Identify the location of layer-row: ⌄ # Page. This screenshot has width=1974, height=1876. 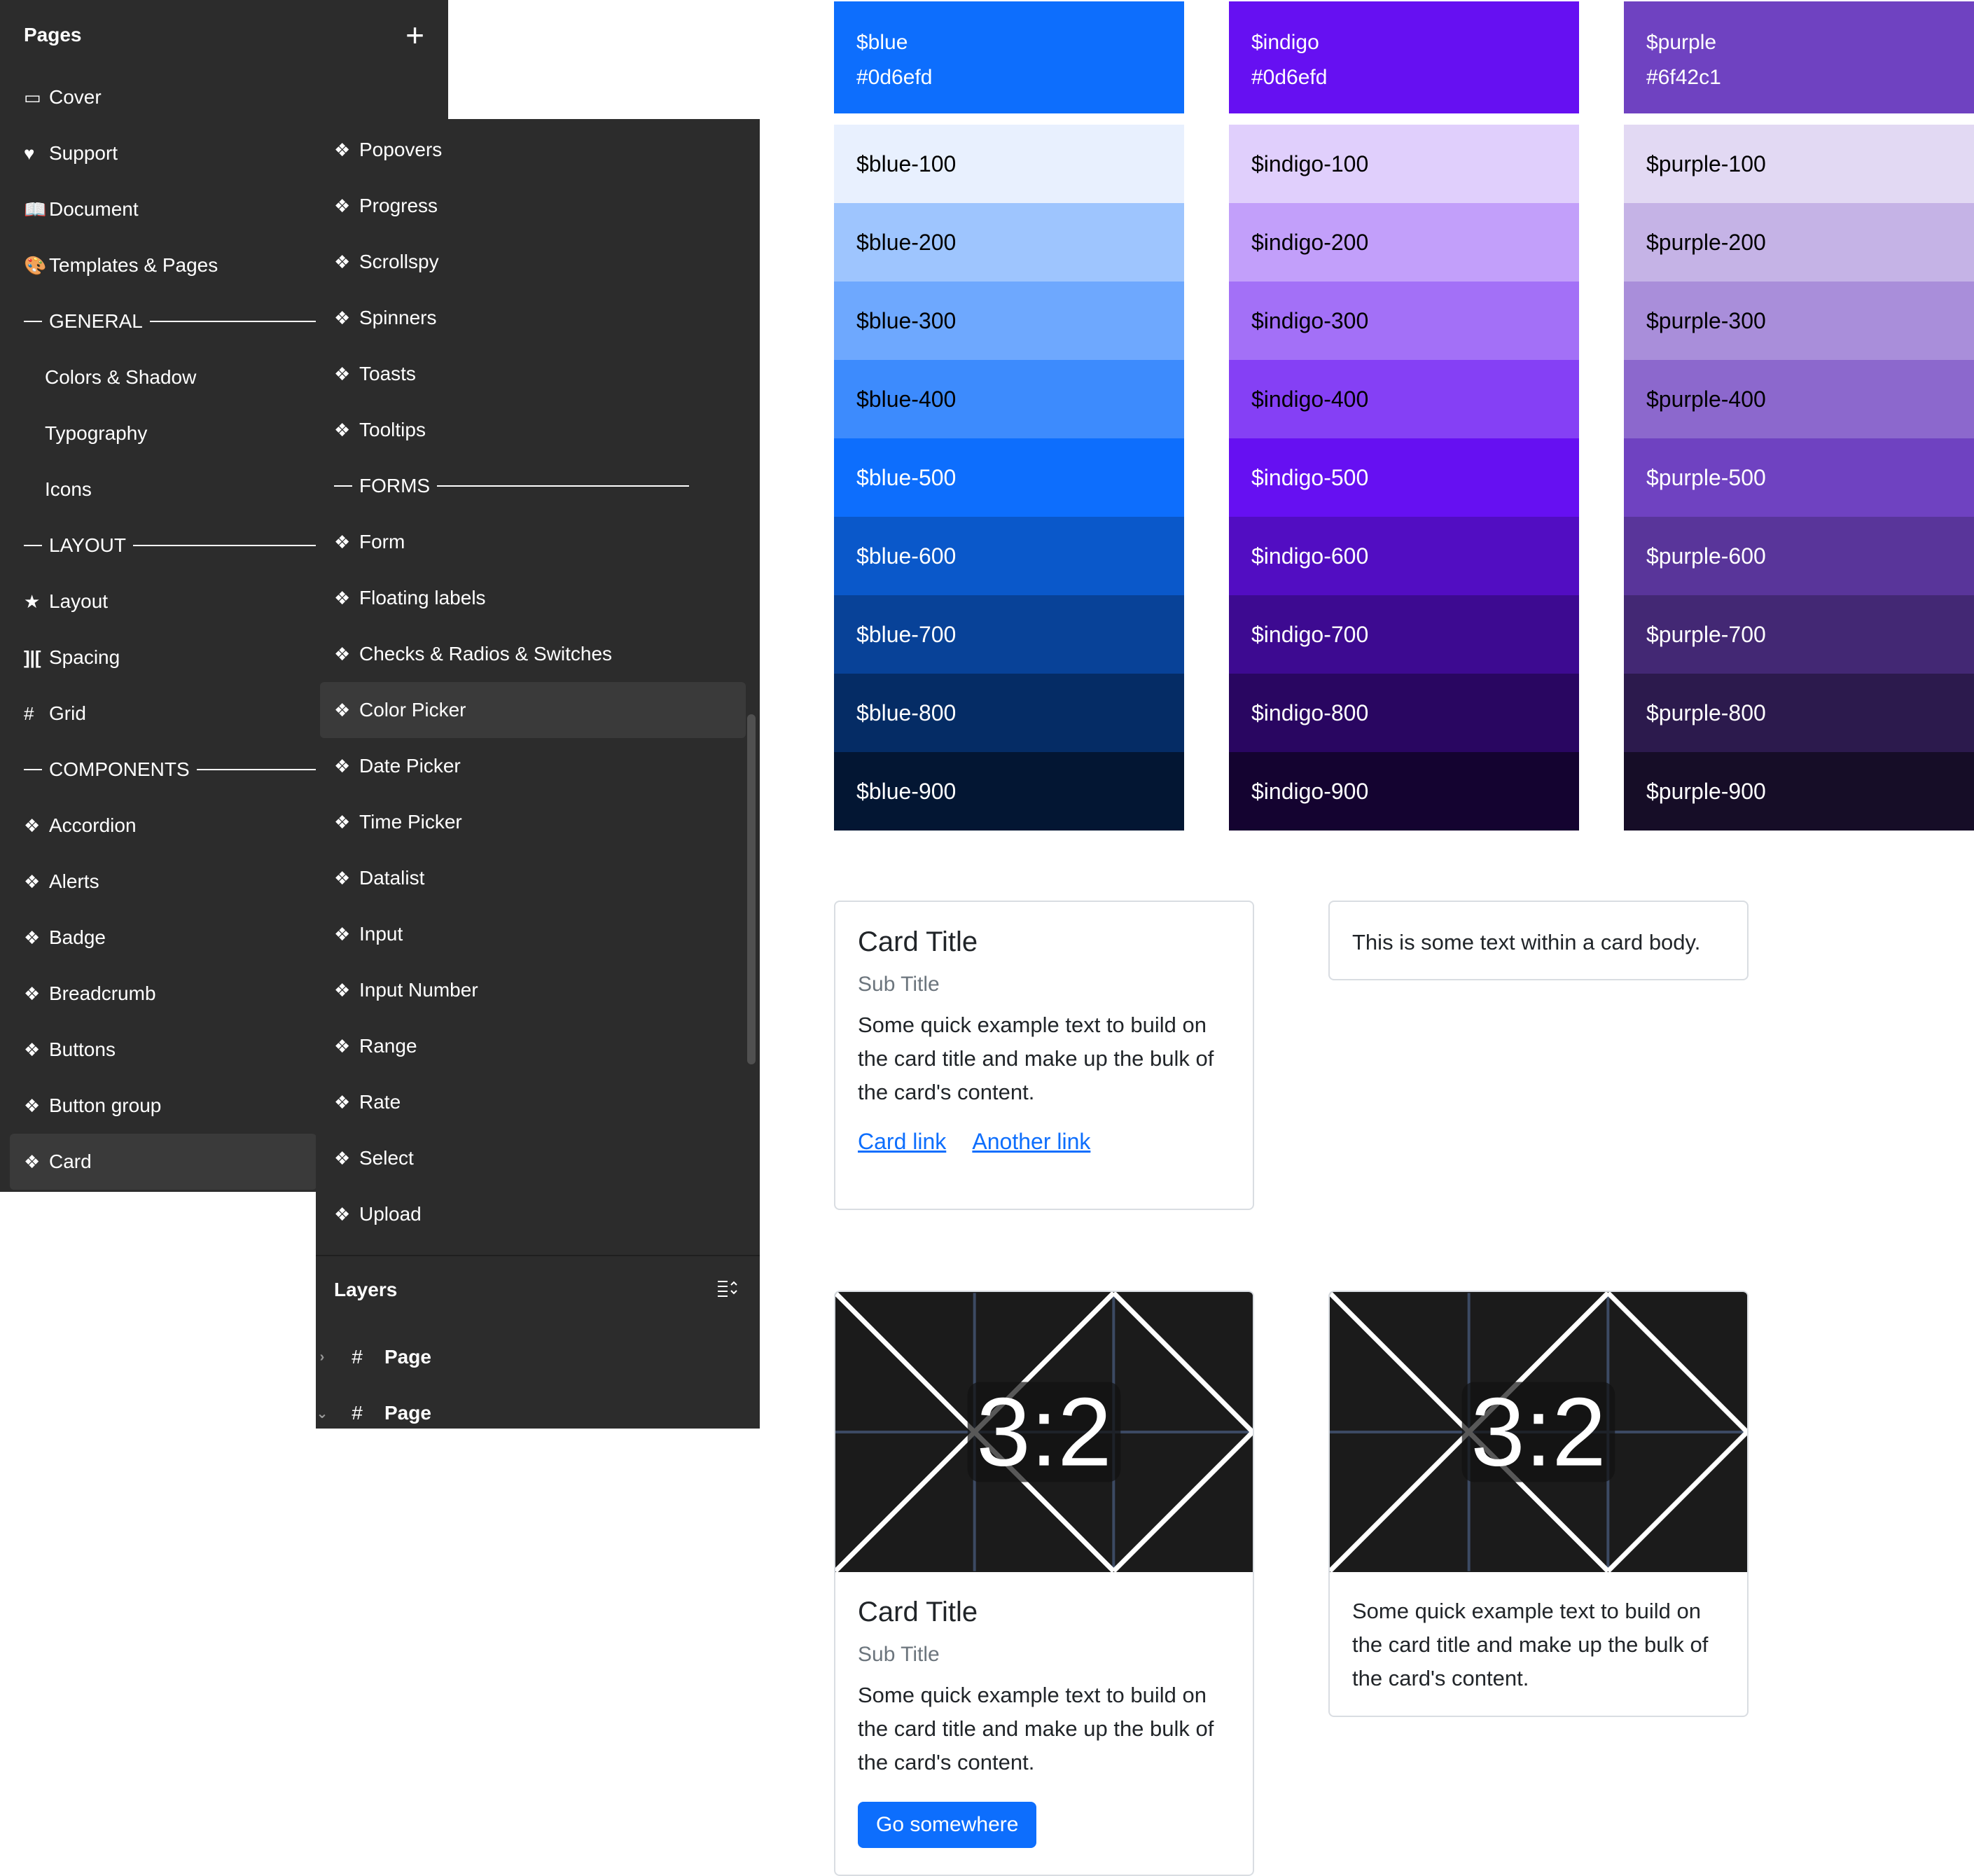
(538, 1413).